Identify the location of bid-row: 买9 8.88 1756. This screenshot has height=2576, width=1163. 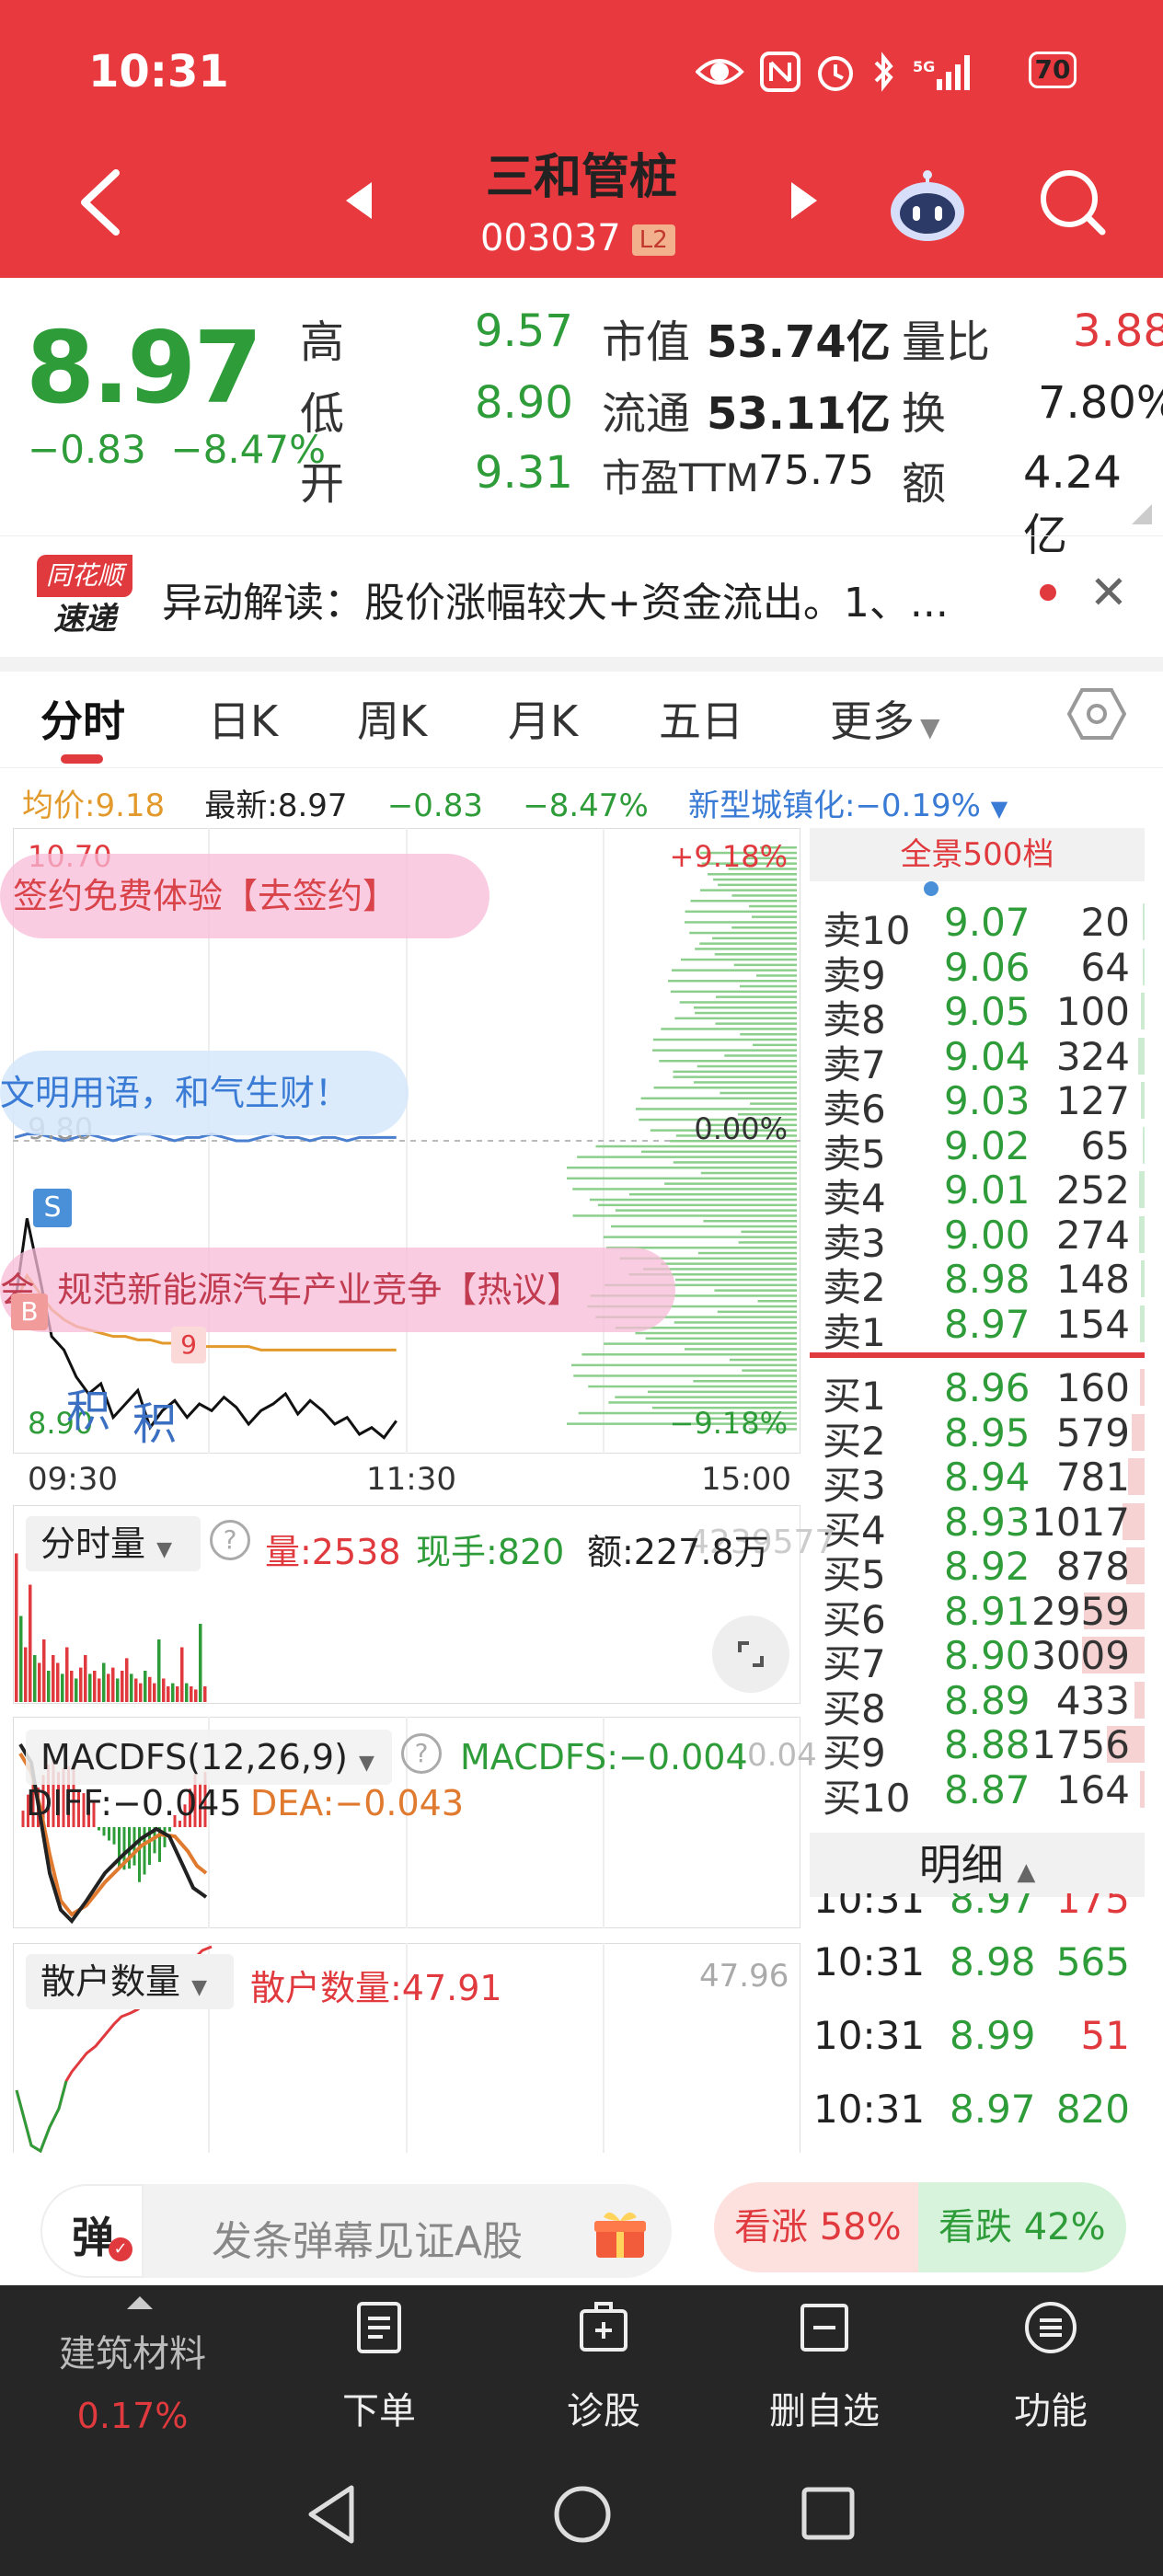
(978, 1749).